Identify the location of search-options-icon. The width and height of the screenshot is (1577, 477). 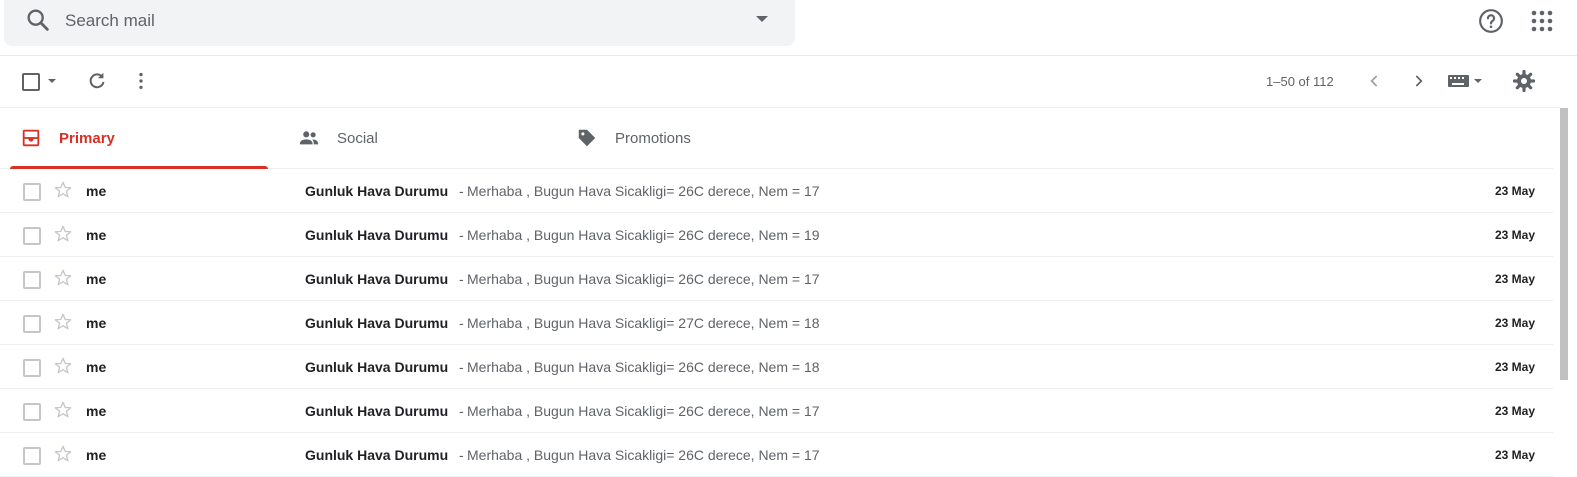
(762, 19).